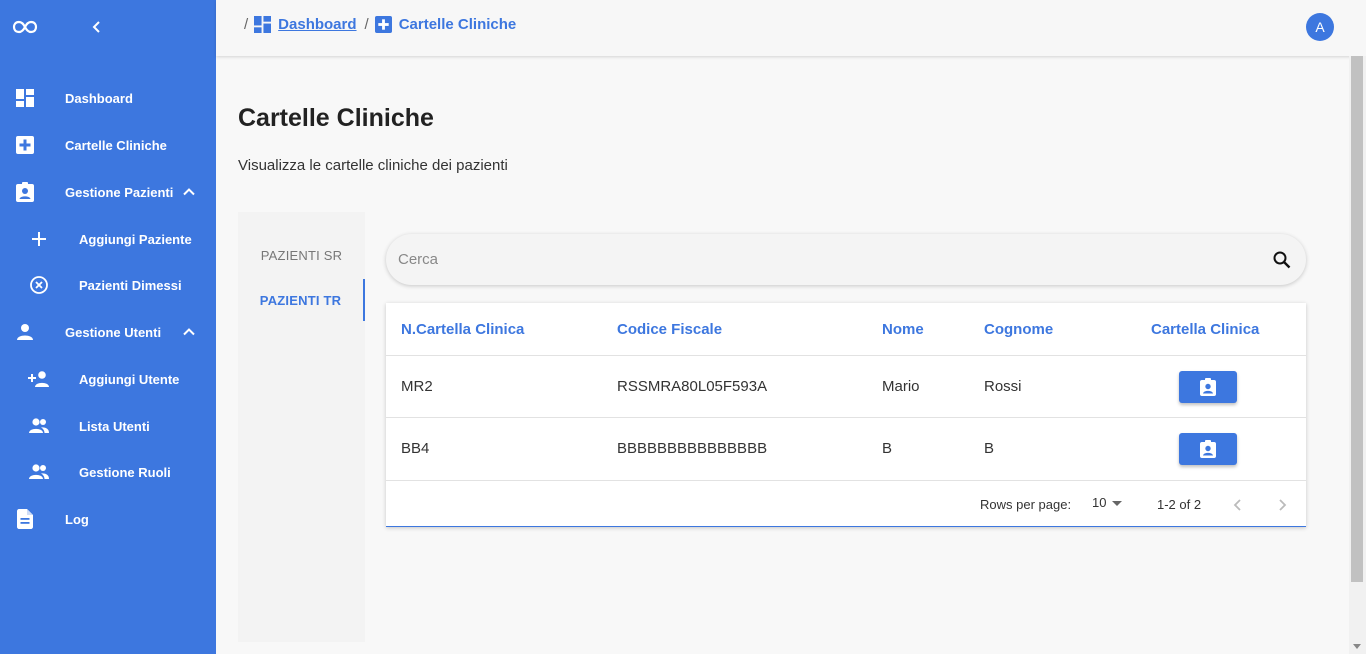  What do you see at coordinates (1320, 27) in the screenshot?
I see `avatar: A` at bounding box center [1320, 27].